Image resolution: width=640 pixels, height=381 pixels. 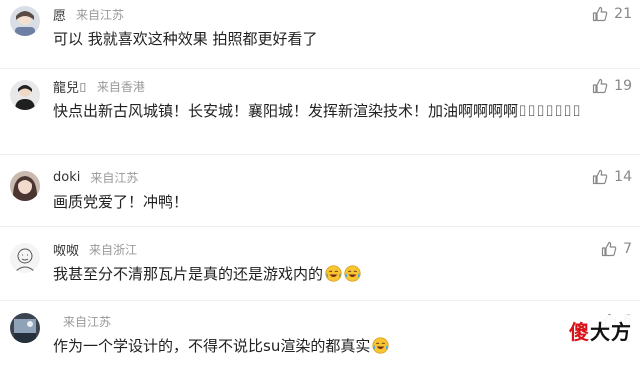 What do you see at coordinates (113, 249) in the screenshot?
I see `location-label: 来自浙江` at bounding box center [113, 249].